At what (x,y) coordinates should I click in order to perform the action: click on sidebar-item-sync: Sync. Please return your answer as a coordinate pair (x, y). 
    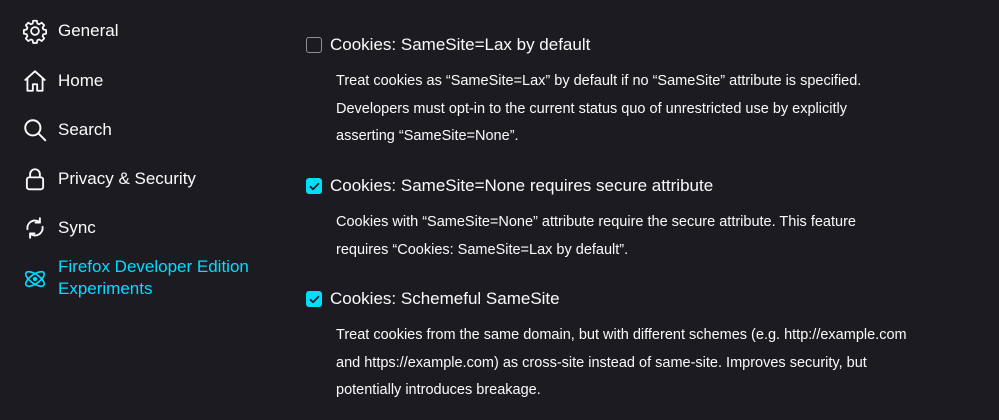
    Looking at the image, I should click on (59, 228).